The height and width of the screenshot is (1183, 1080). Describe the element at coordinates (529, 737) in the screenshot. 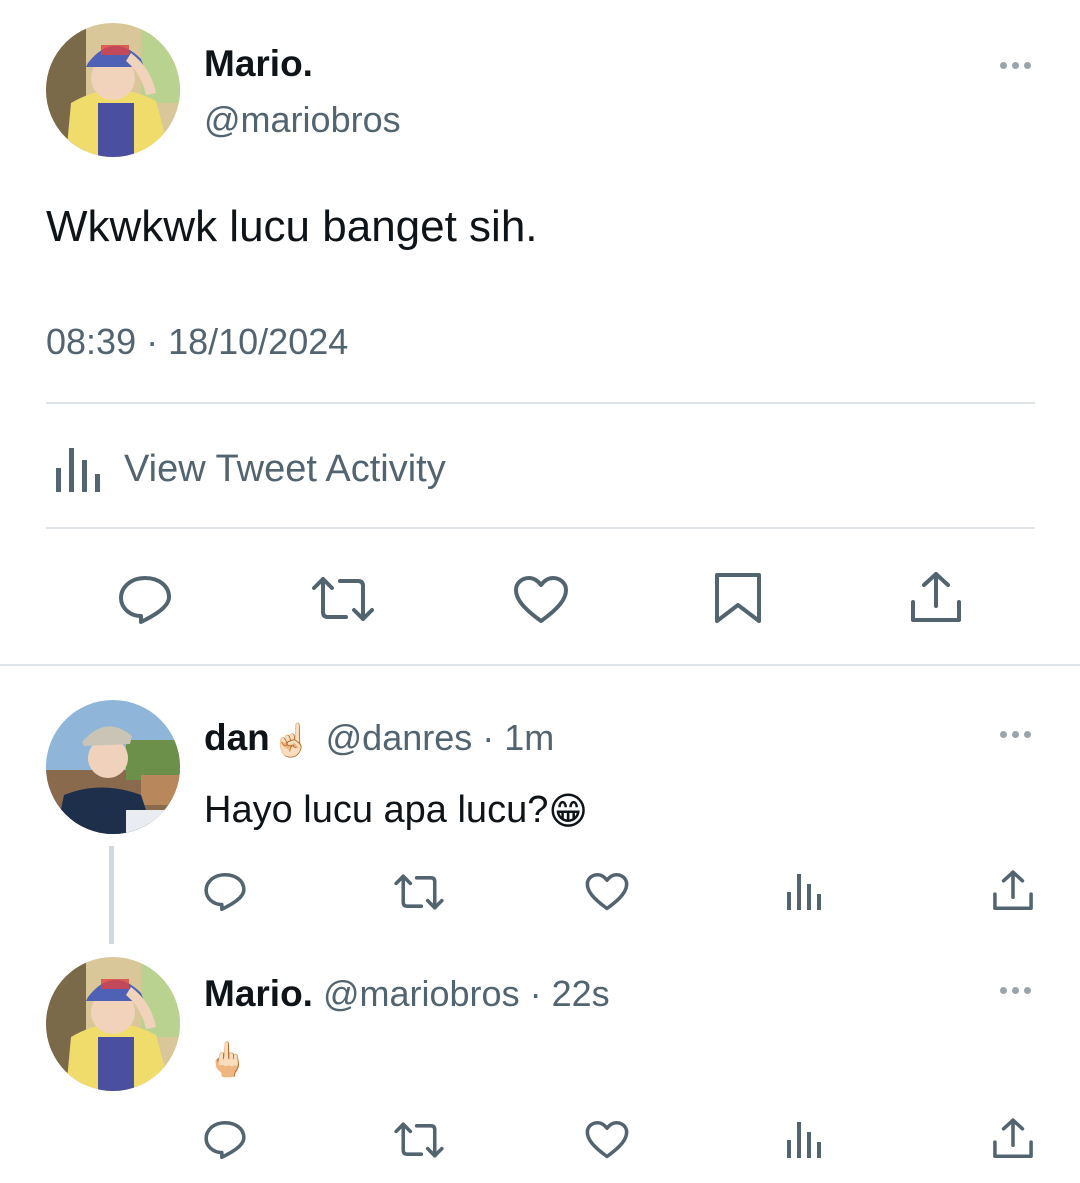

I see `reply-time: 1m` at that location.